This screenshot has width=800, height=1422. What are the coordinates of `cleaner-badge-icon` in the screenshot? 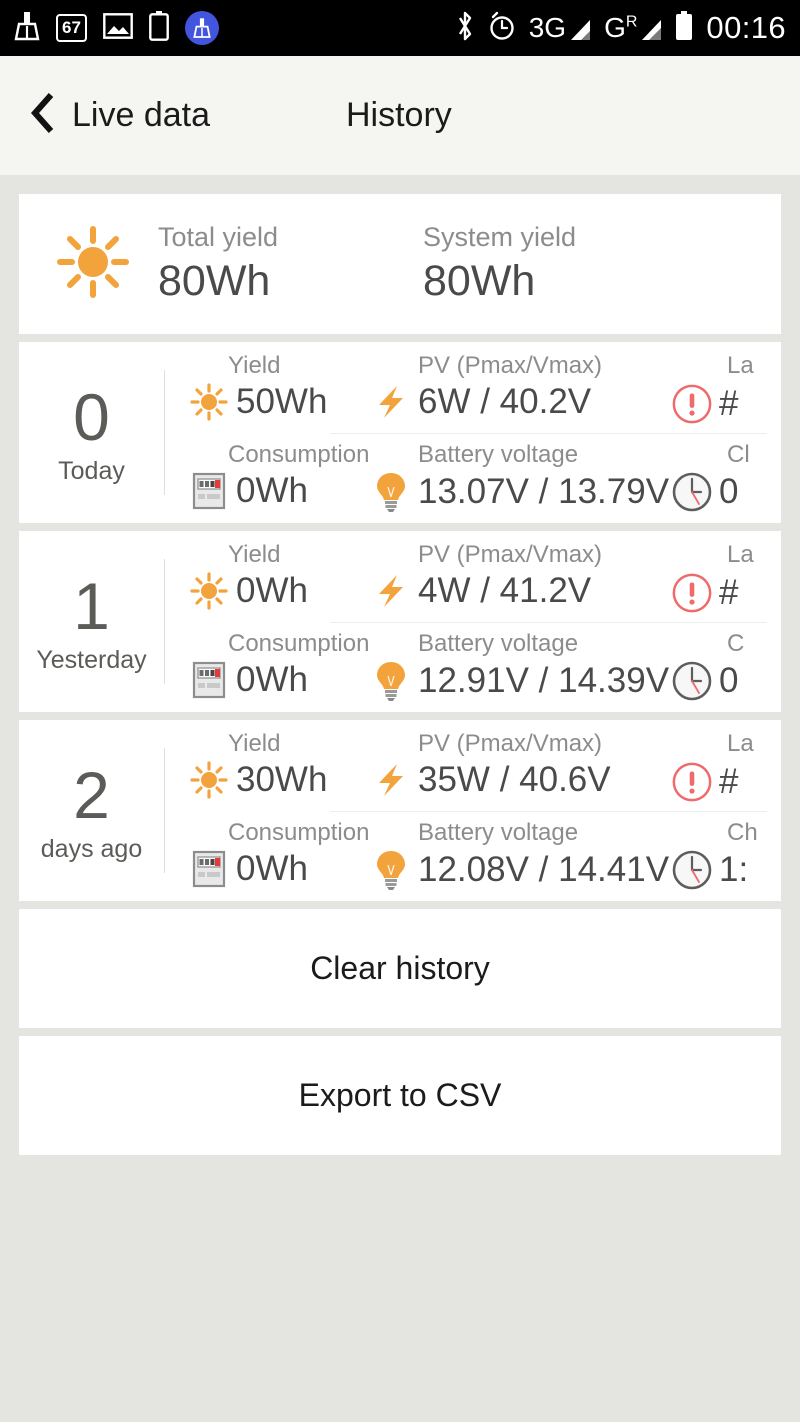 It's located at (201, 28).